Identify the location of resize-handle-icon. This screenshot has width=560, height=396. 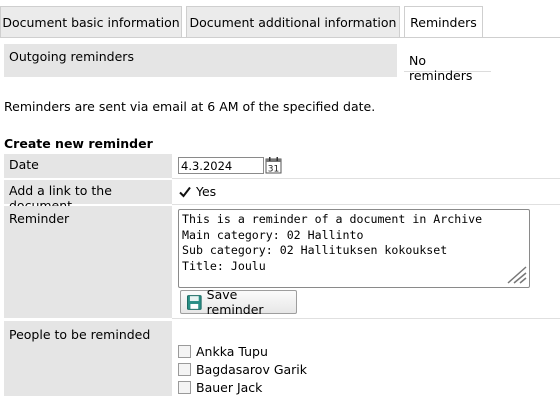
(516, 274).